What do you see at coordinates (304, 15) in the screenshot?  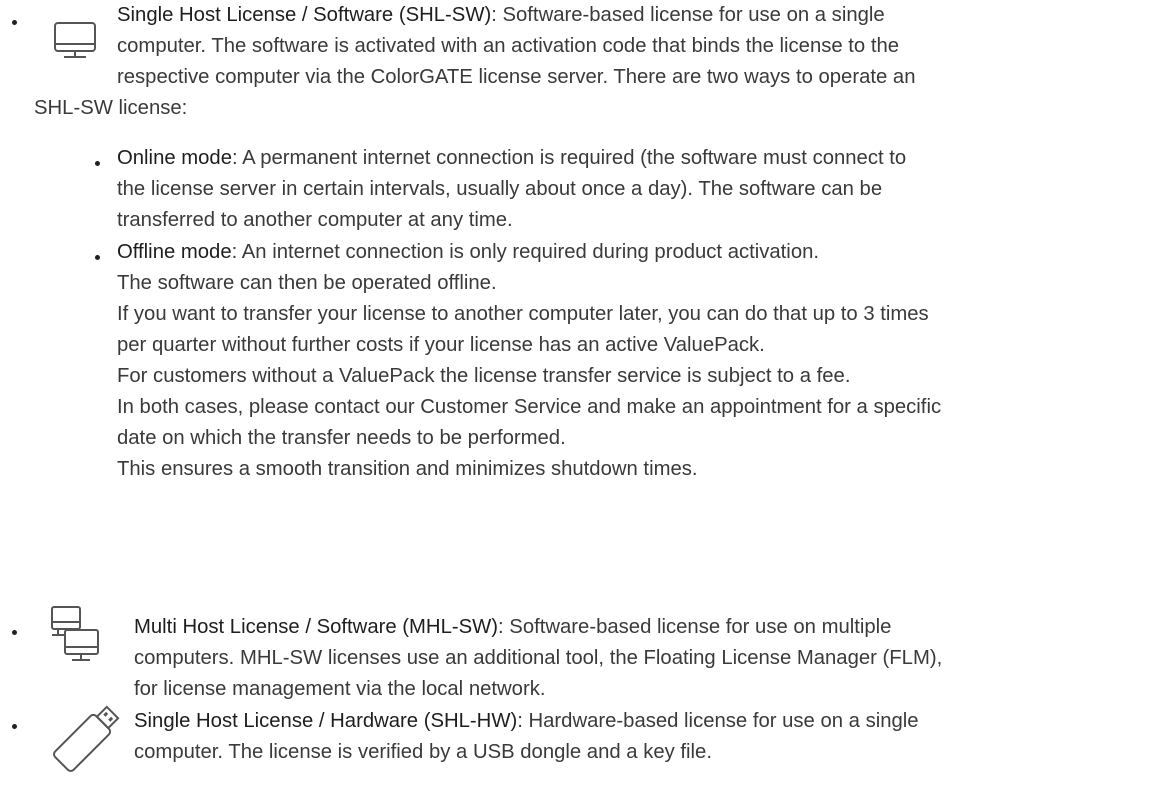 I see `shl-sw-term: Single Host License / Software (SHL-SW)` at bounding box center [304, 15].